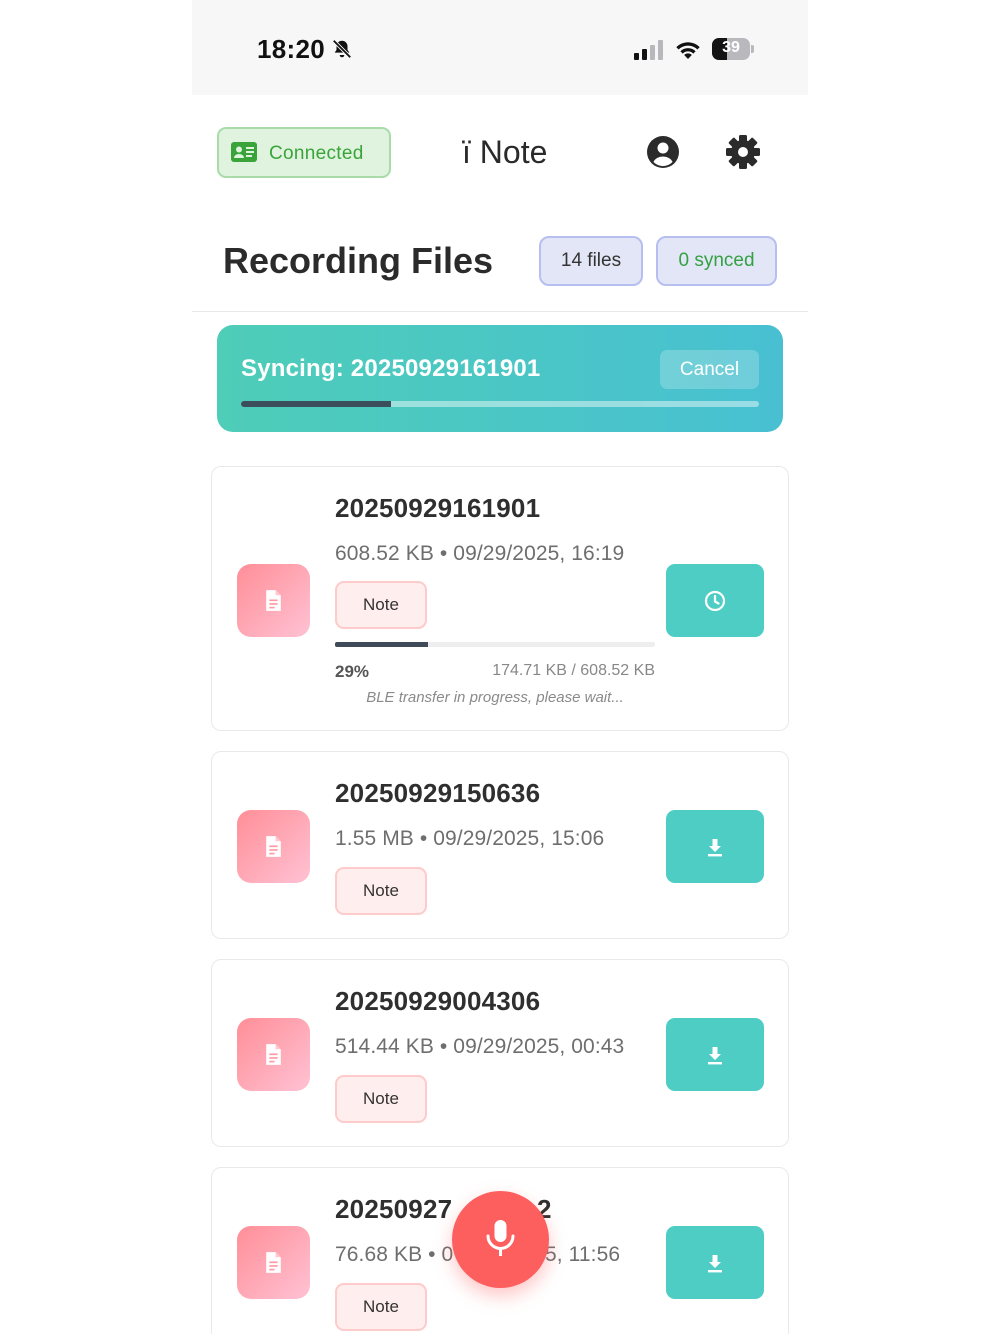  What do you see at coordinates (500, 311) in the screenshot?
I see `divider` at bounding box center [500, 311].